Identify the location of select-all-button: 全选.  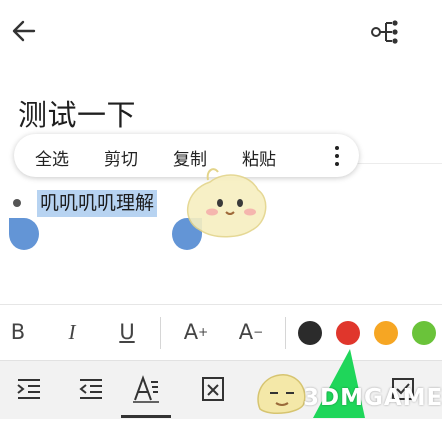
(52, 157).